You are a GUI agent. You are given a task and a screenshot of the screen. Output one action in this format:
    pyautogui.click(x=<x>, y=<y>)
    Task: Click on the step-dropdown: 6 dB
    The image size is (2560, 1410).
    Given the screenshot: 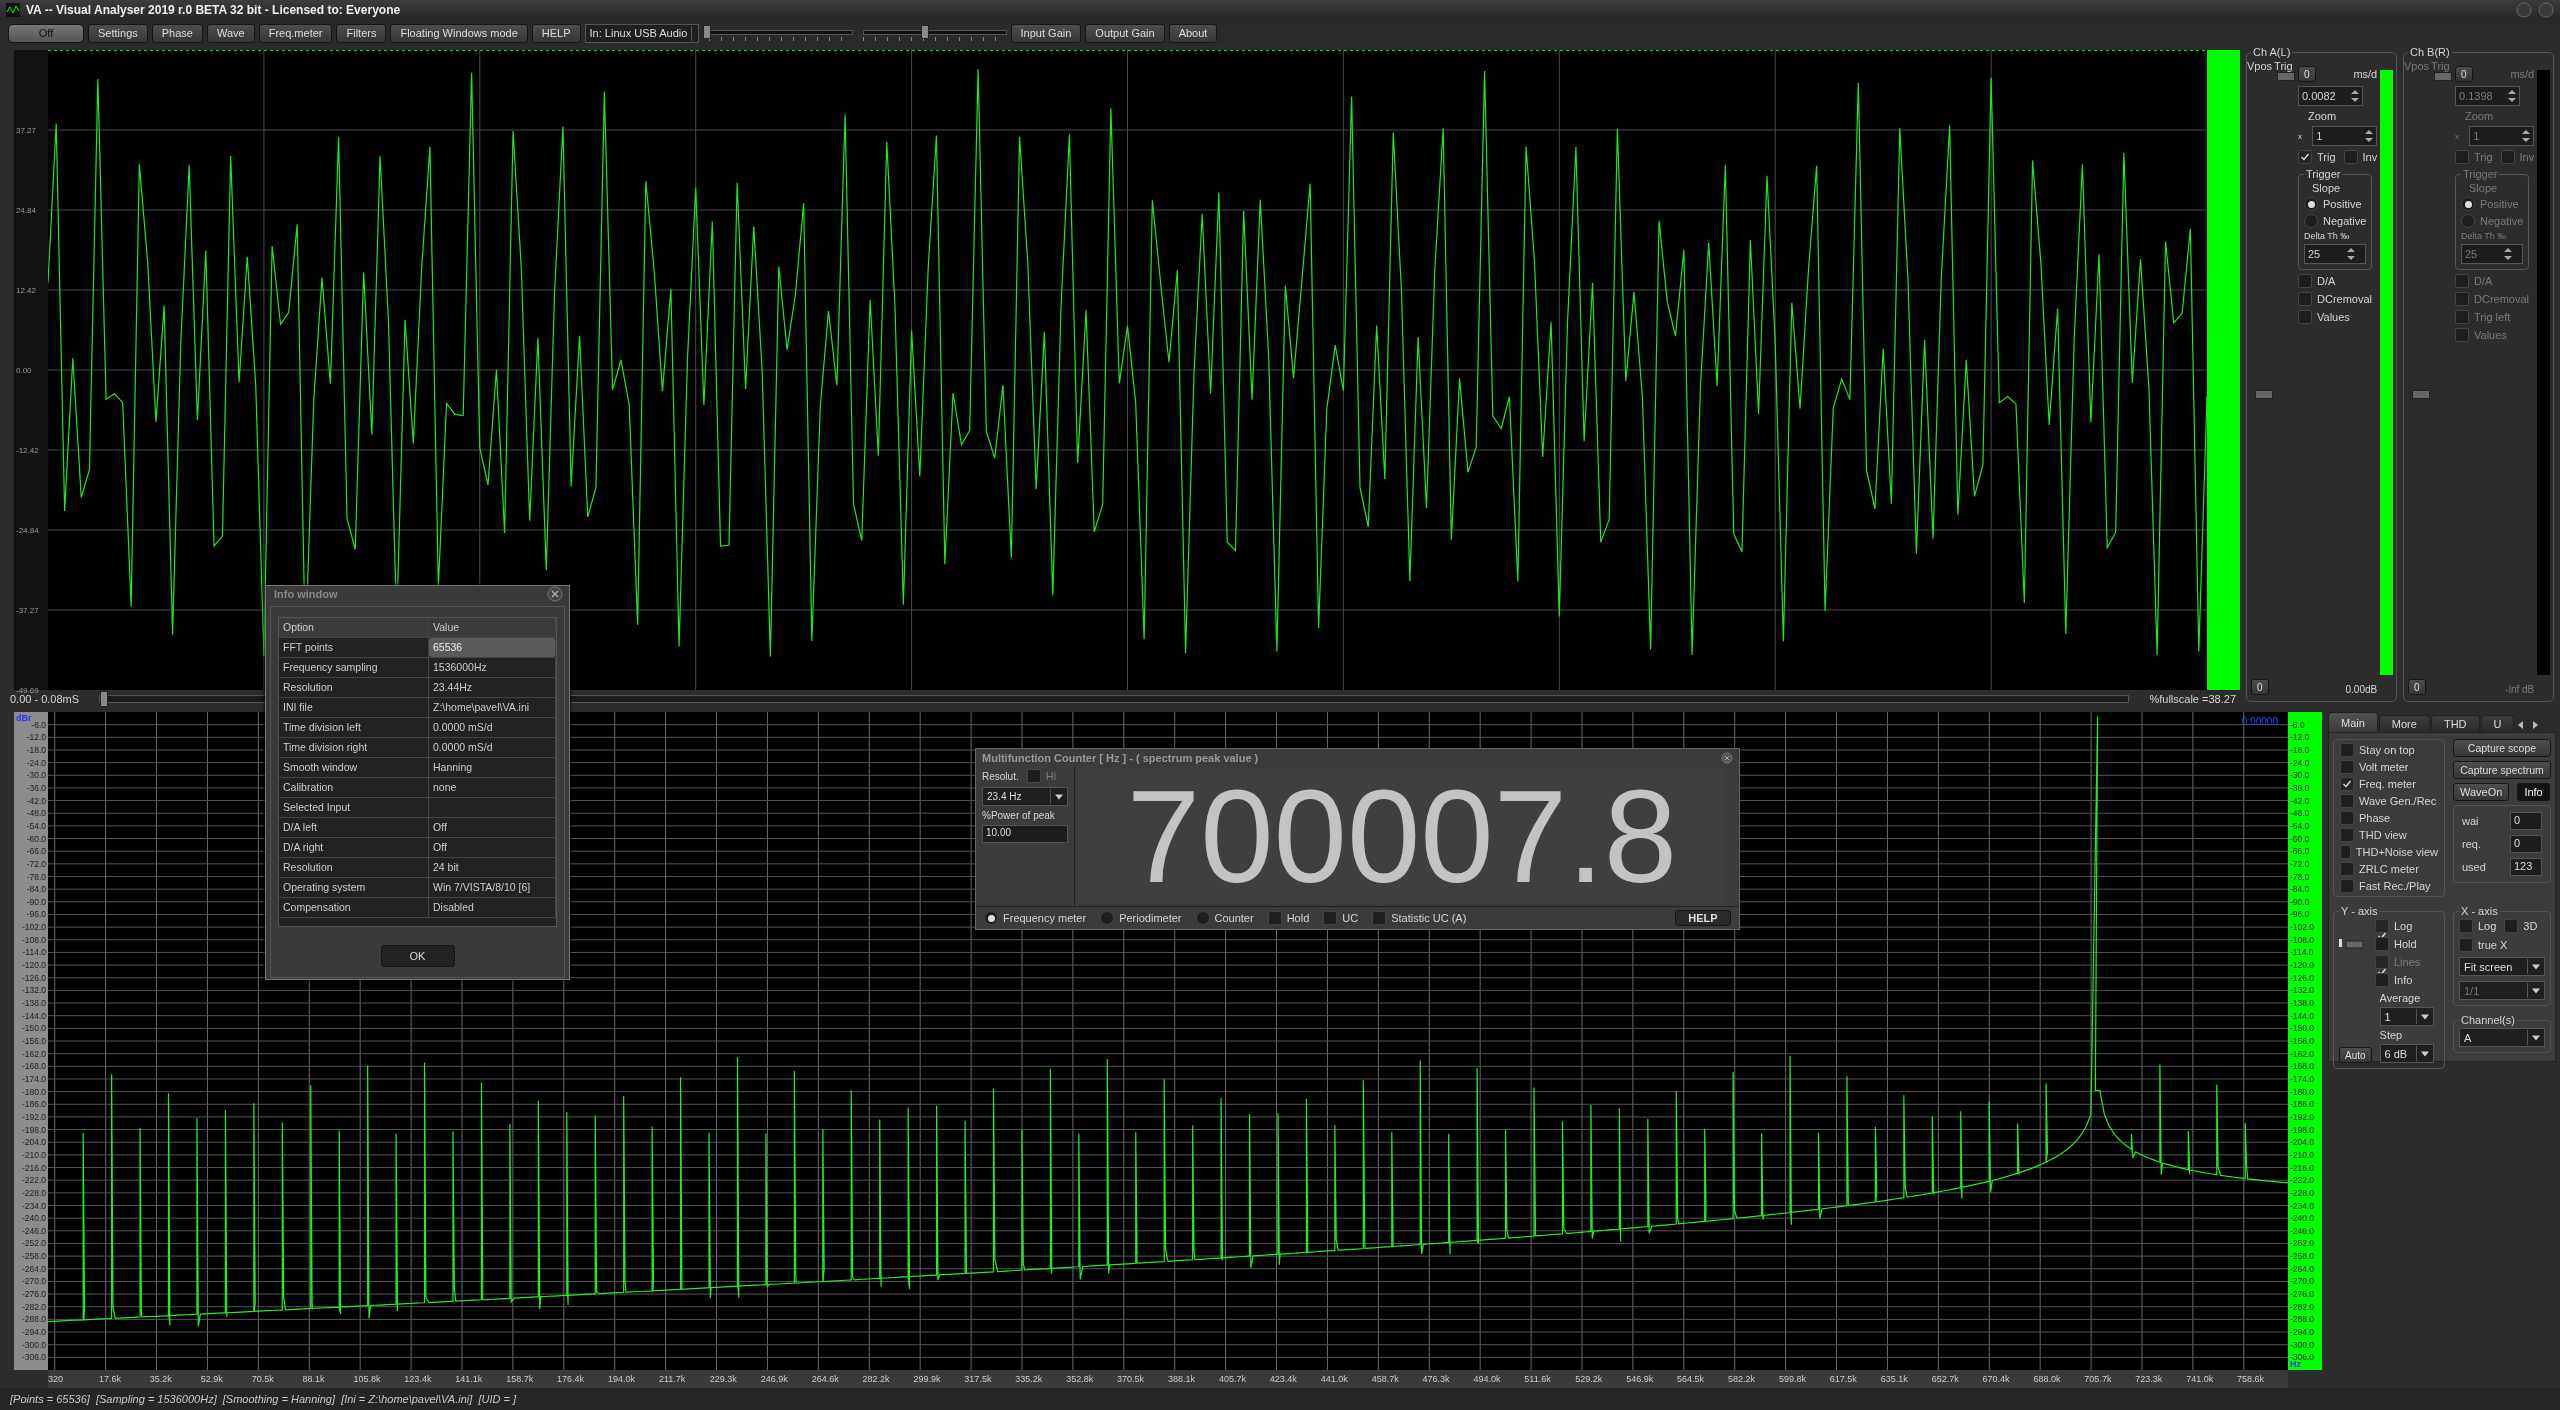 What is the action you would take?
    pyautogui.click(x=2406, y=1053)
    